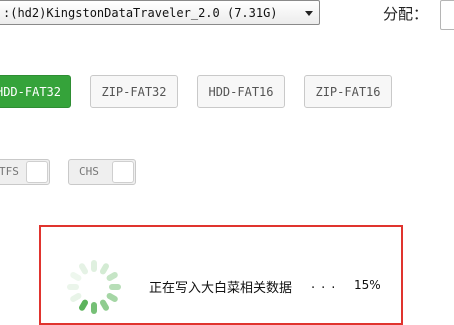 The width and height of the screenshot is (454, 325). I want to click on device-select: :(hd2)KingstonDataTraveler_2.0 (7.31G), so click(160, 12).